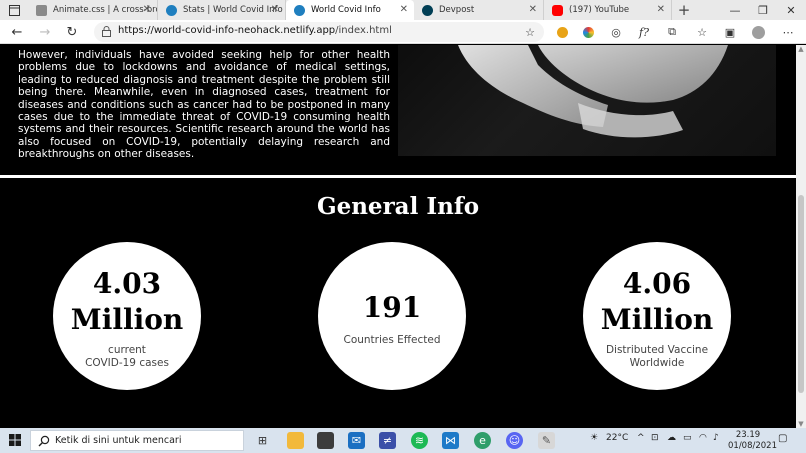  Describe the element at coordinates (655, 438) in the screenshot. I see `tray-app-icon: ⊡` at that location.